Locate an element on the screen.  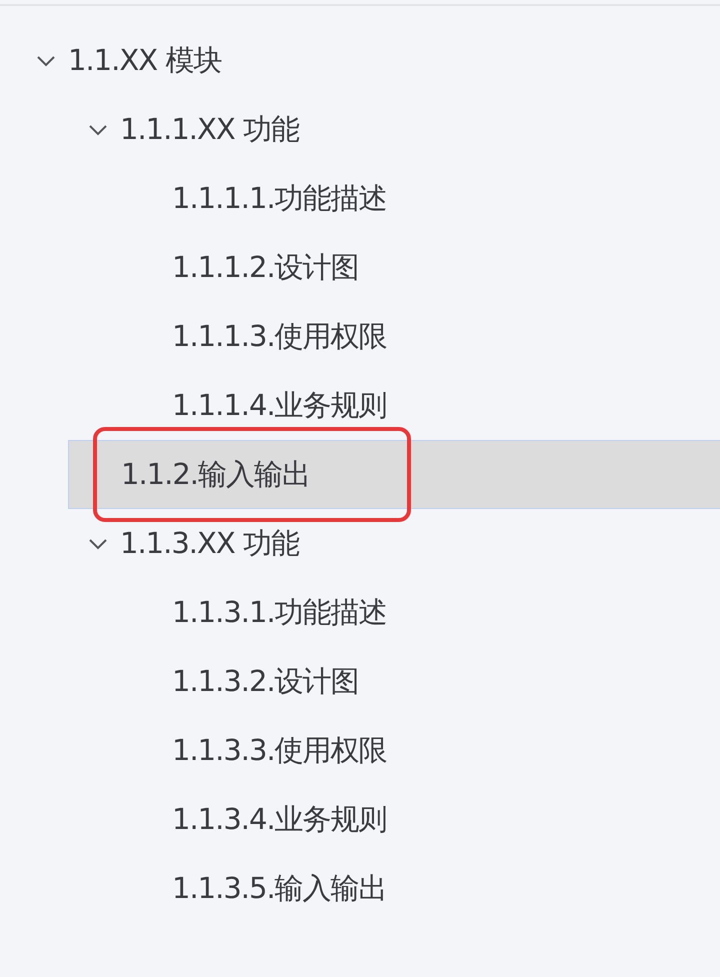
tree-item: 1.1.3.3.使用权限 is located at coordinates (360, 750).